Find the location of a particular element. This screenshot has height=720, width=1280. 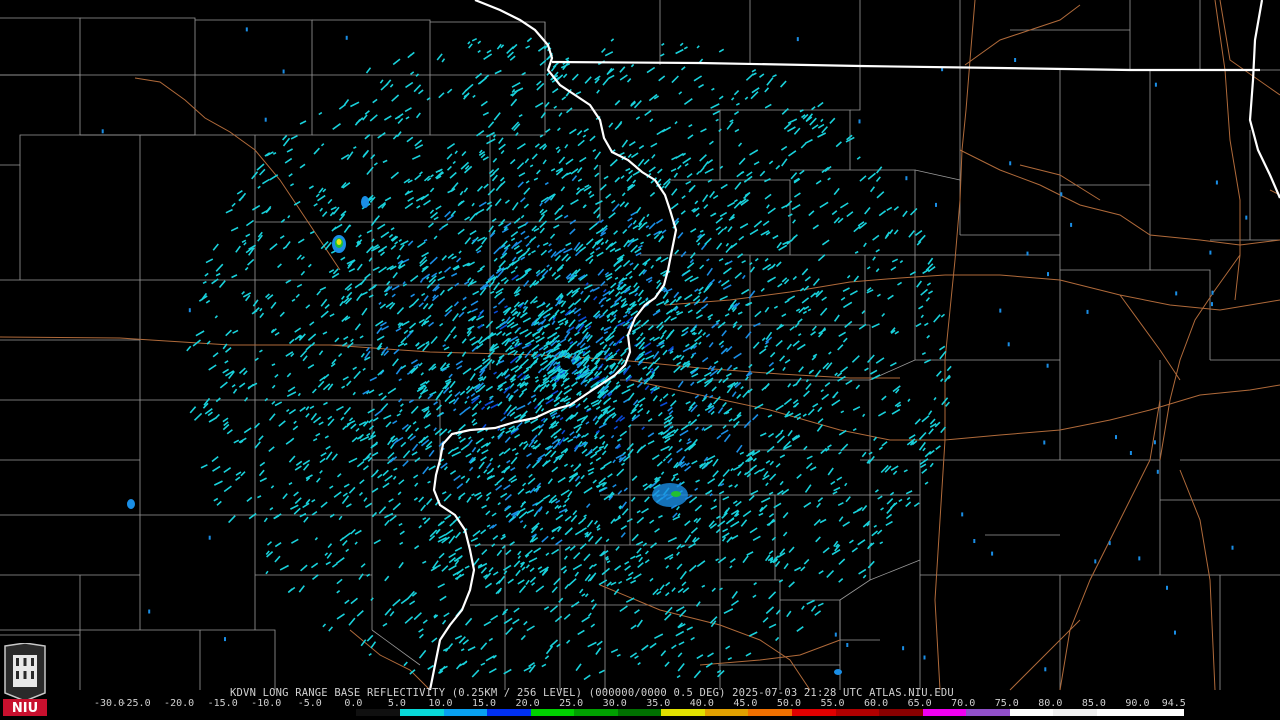

scale-tick-label: 15.0 is located at coordinates (484, 703).